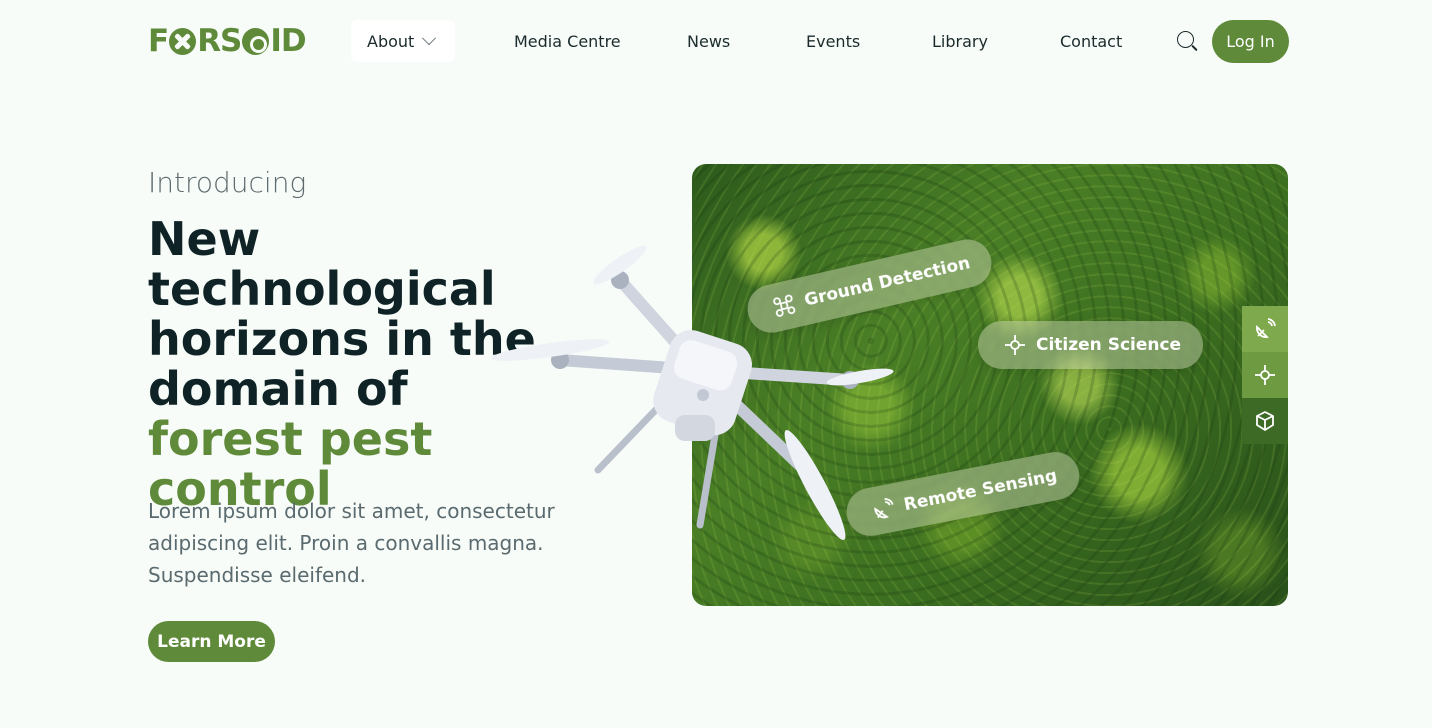 Image resolution: width=1432 pixels, height=728 pixels. I want to click on nav-library: Library, so click(960, 41).